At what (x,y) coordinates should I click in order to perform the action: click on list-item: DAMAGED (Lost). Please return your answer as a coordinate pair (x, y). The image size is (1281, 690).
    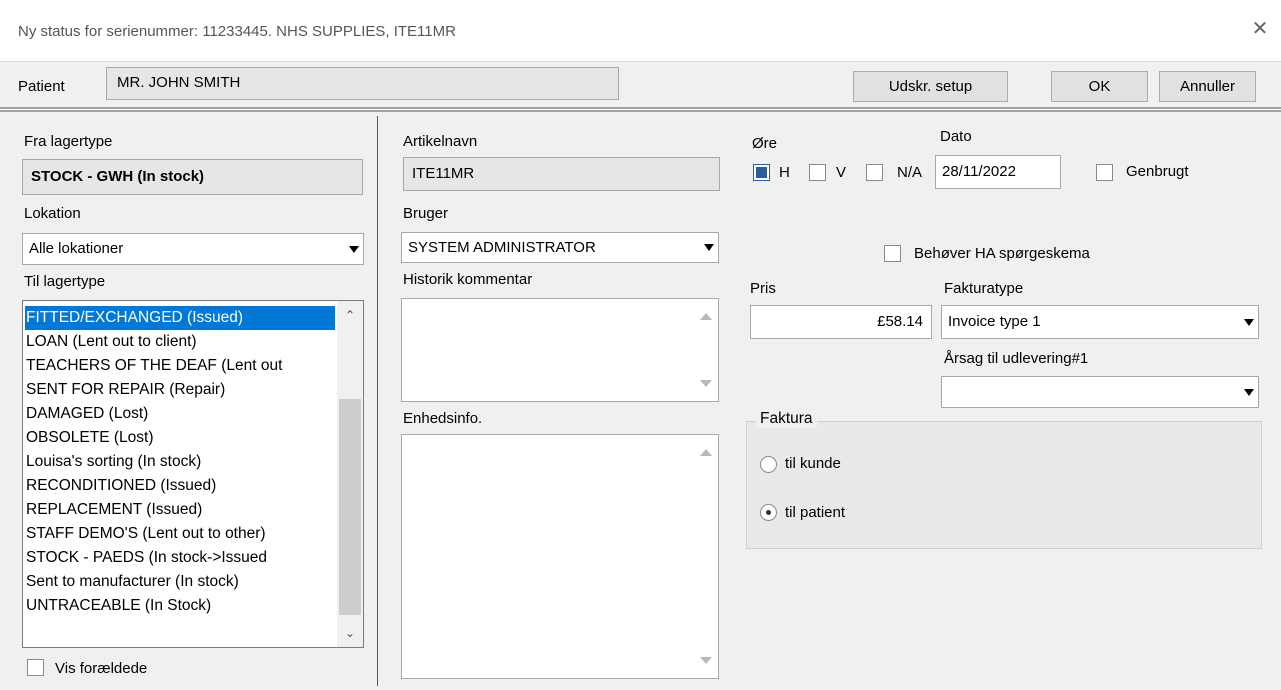
    Looking at the image, I should click on (86, 414).